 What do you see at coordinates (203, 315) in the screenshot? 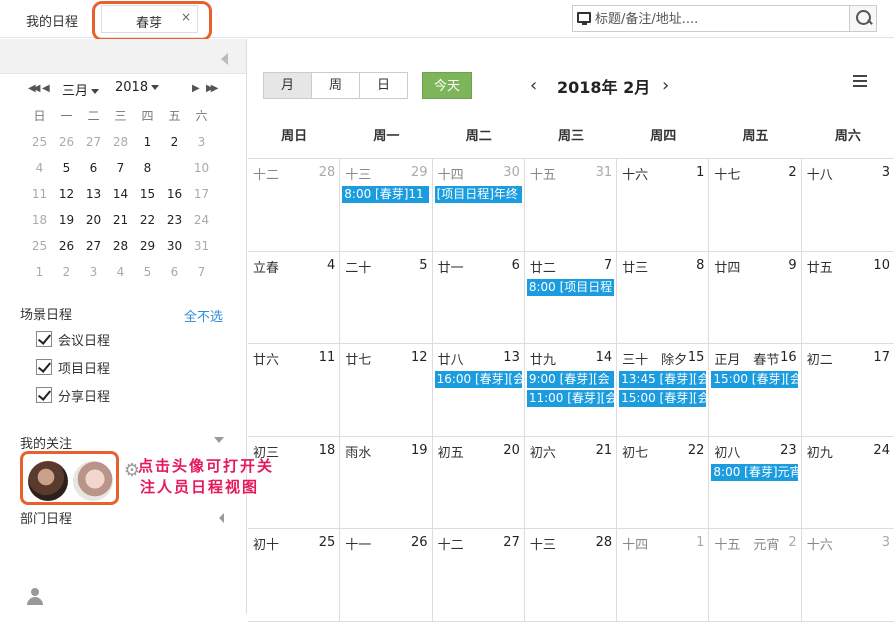
I see `deselect-all-link: 全不选` at bounding box center [203, 315].